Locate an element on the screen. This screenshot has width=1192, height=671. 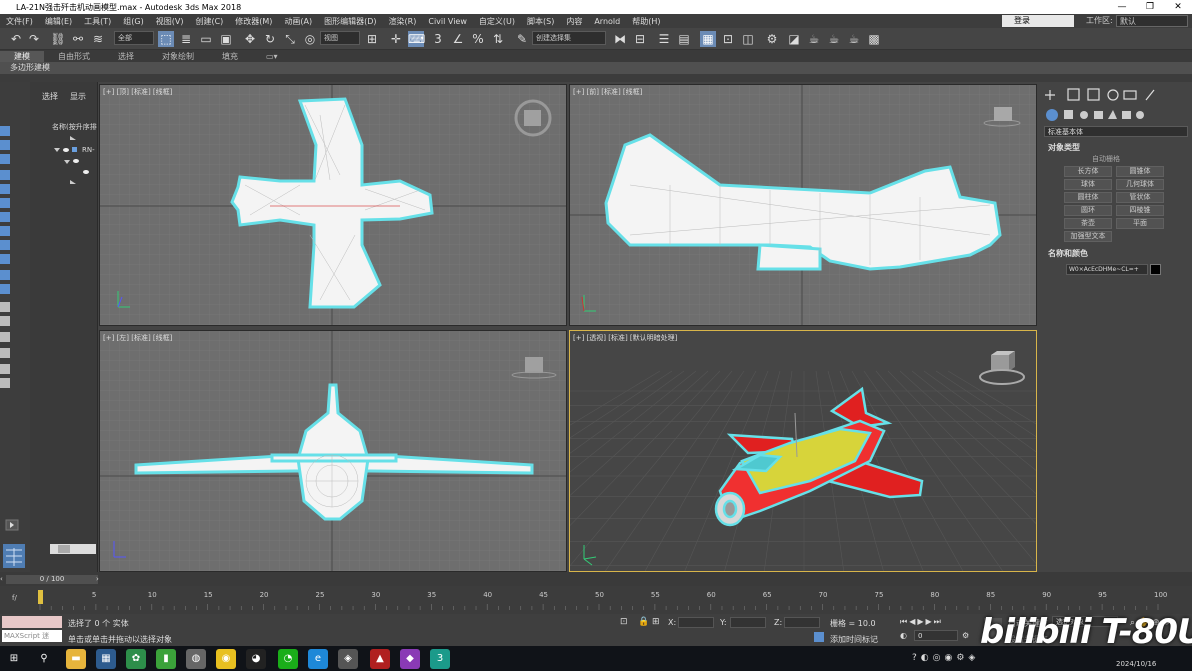
login-dropdown: 登录 is located at coordinates (1038, 21).